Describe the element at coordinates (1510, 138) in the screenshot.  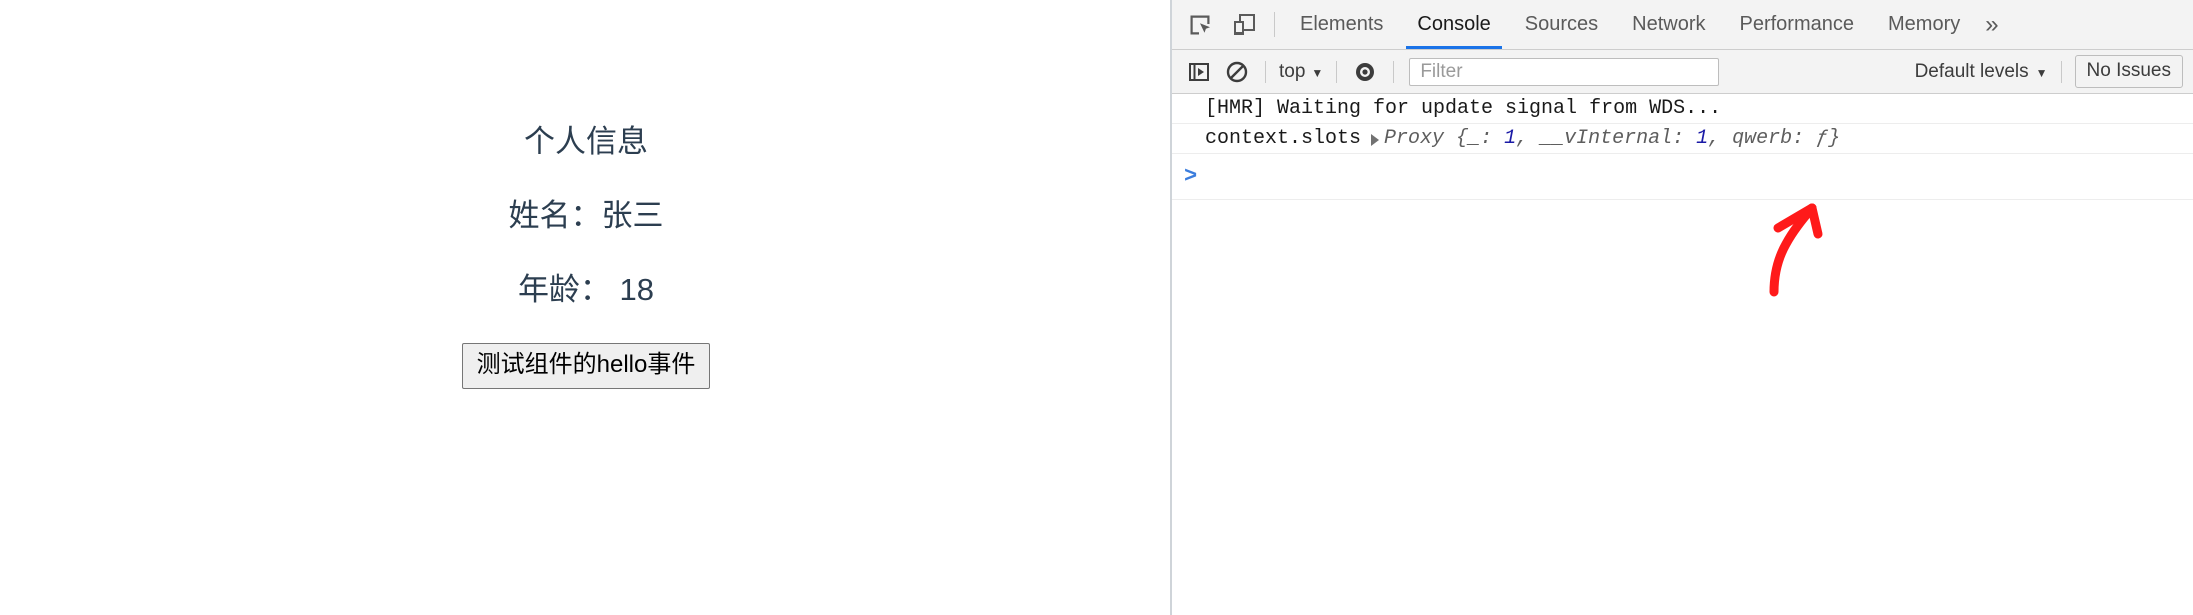
I see `object-value-0: 1` at that location.